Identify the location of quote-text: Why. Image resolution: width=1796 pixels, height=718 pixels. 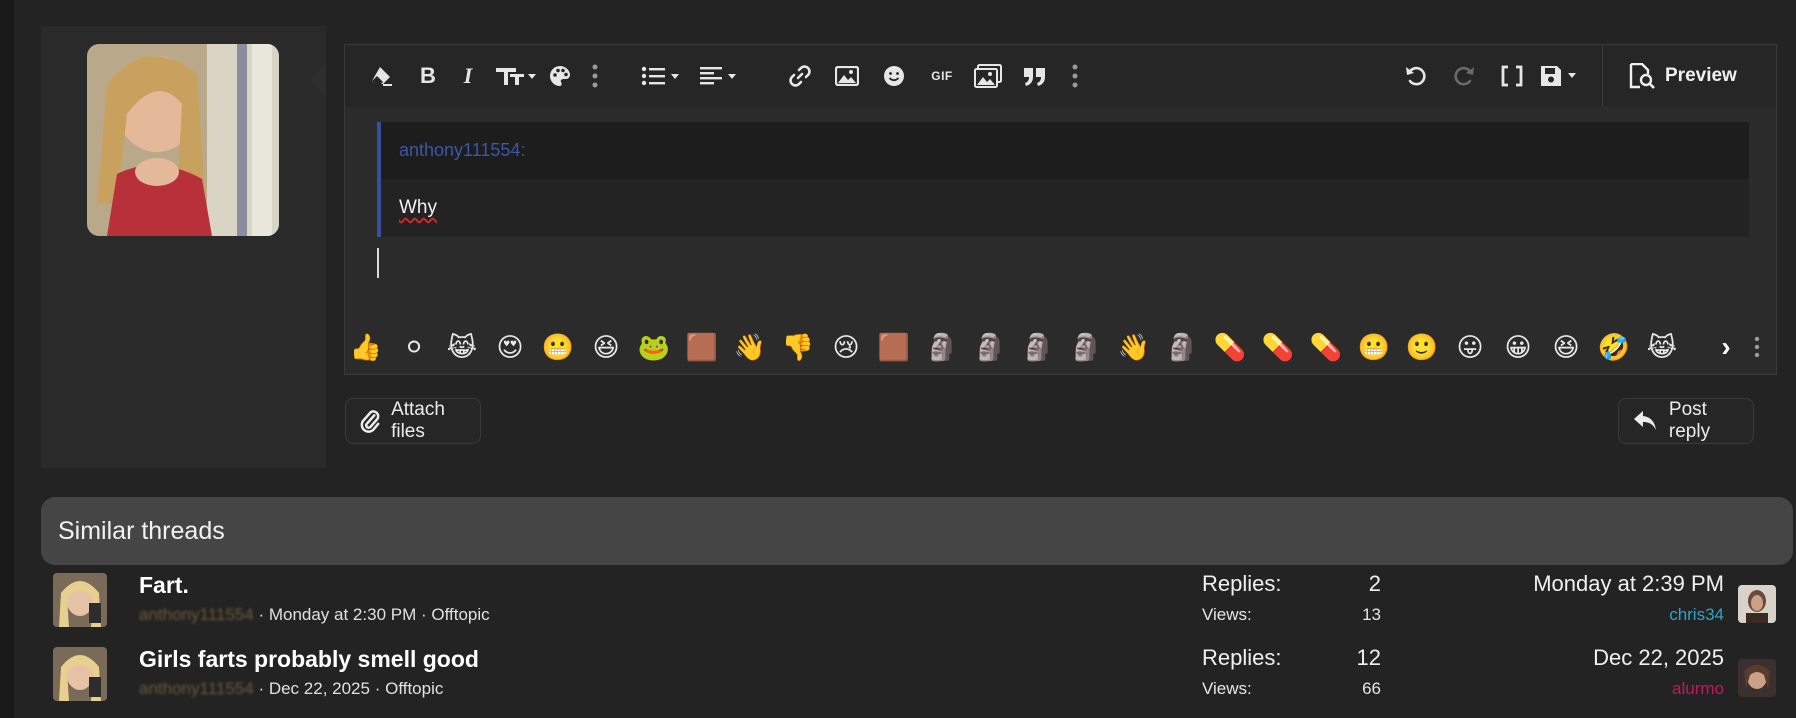
(1065, 208).